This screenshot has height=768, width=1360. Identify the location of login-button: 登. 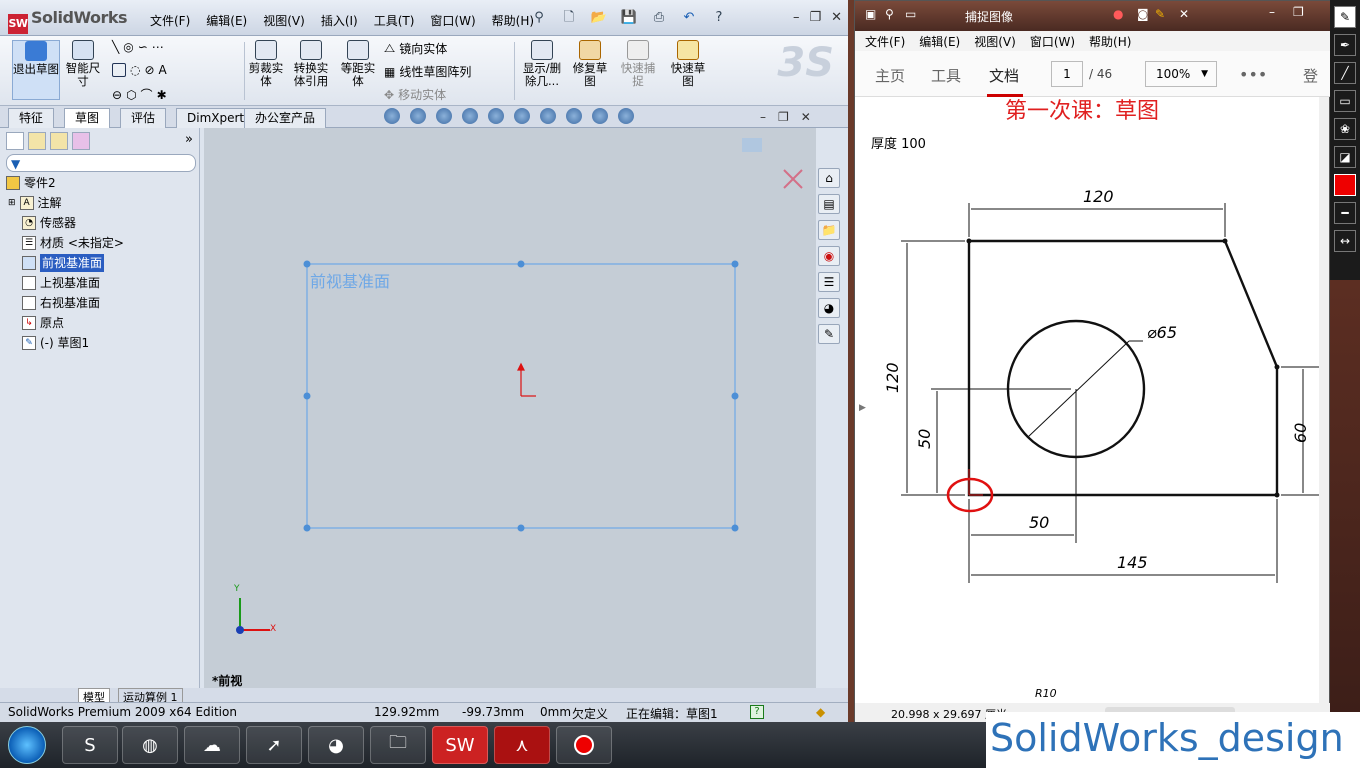
(1310, 75).